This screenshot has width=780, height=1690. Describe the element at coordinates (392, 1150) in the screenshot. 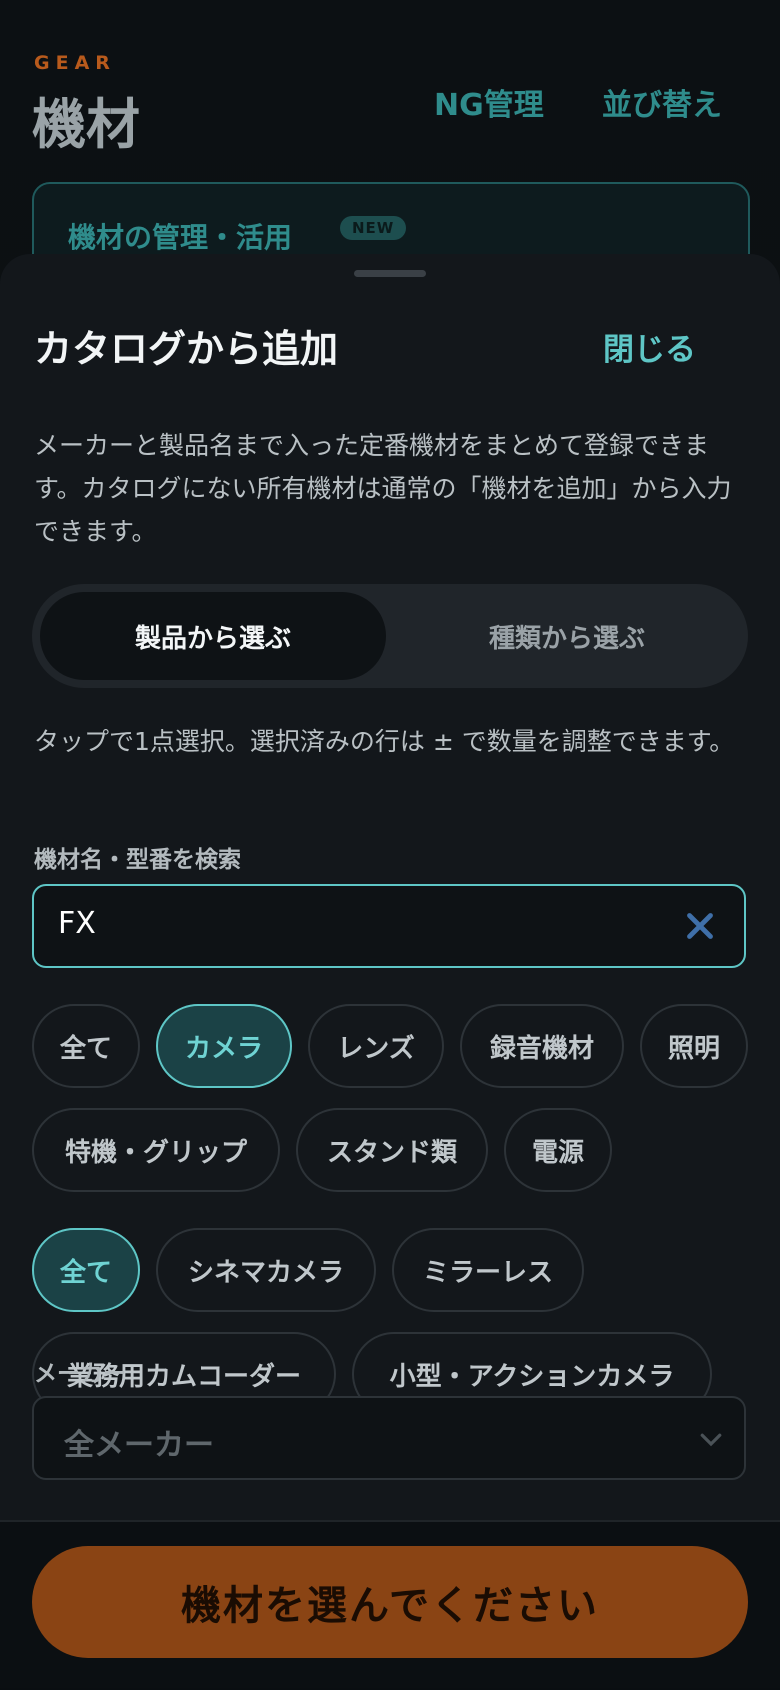

I see `category-chip-stands: スタンド類` at that location.